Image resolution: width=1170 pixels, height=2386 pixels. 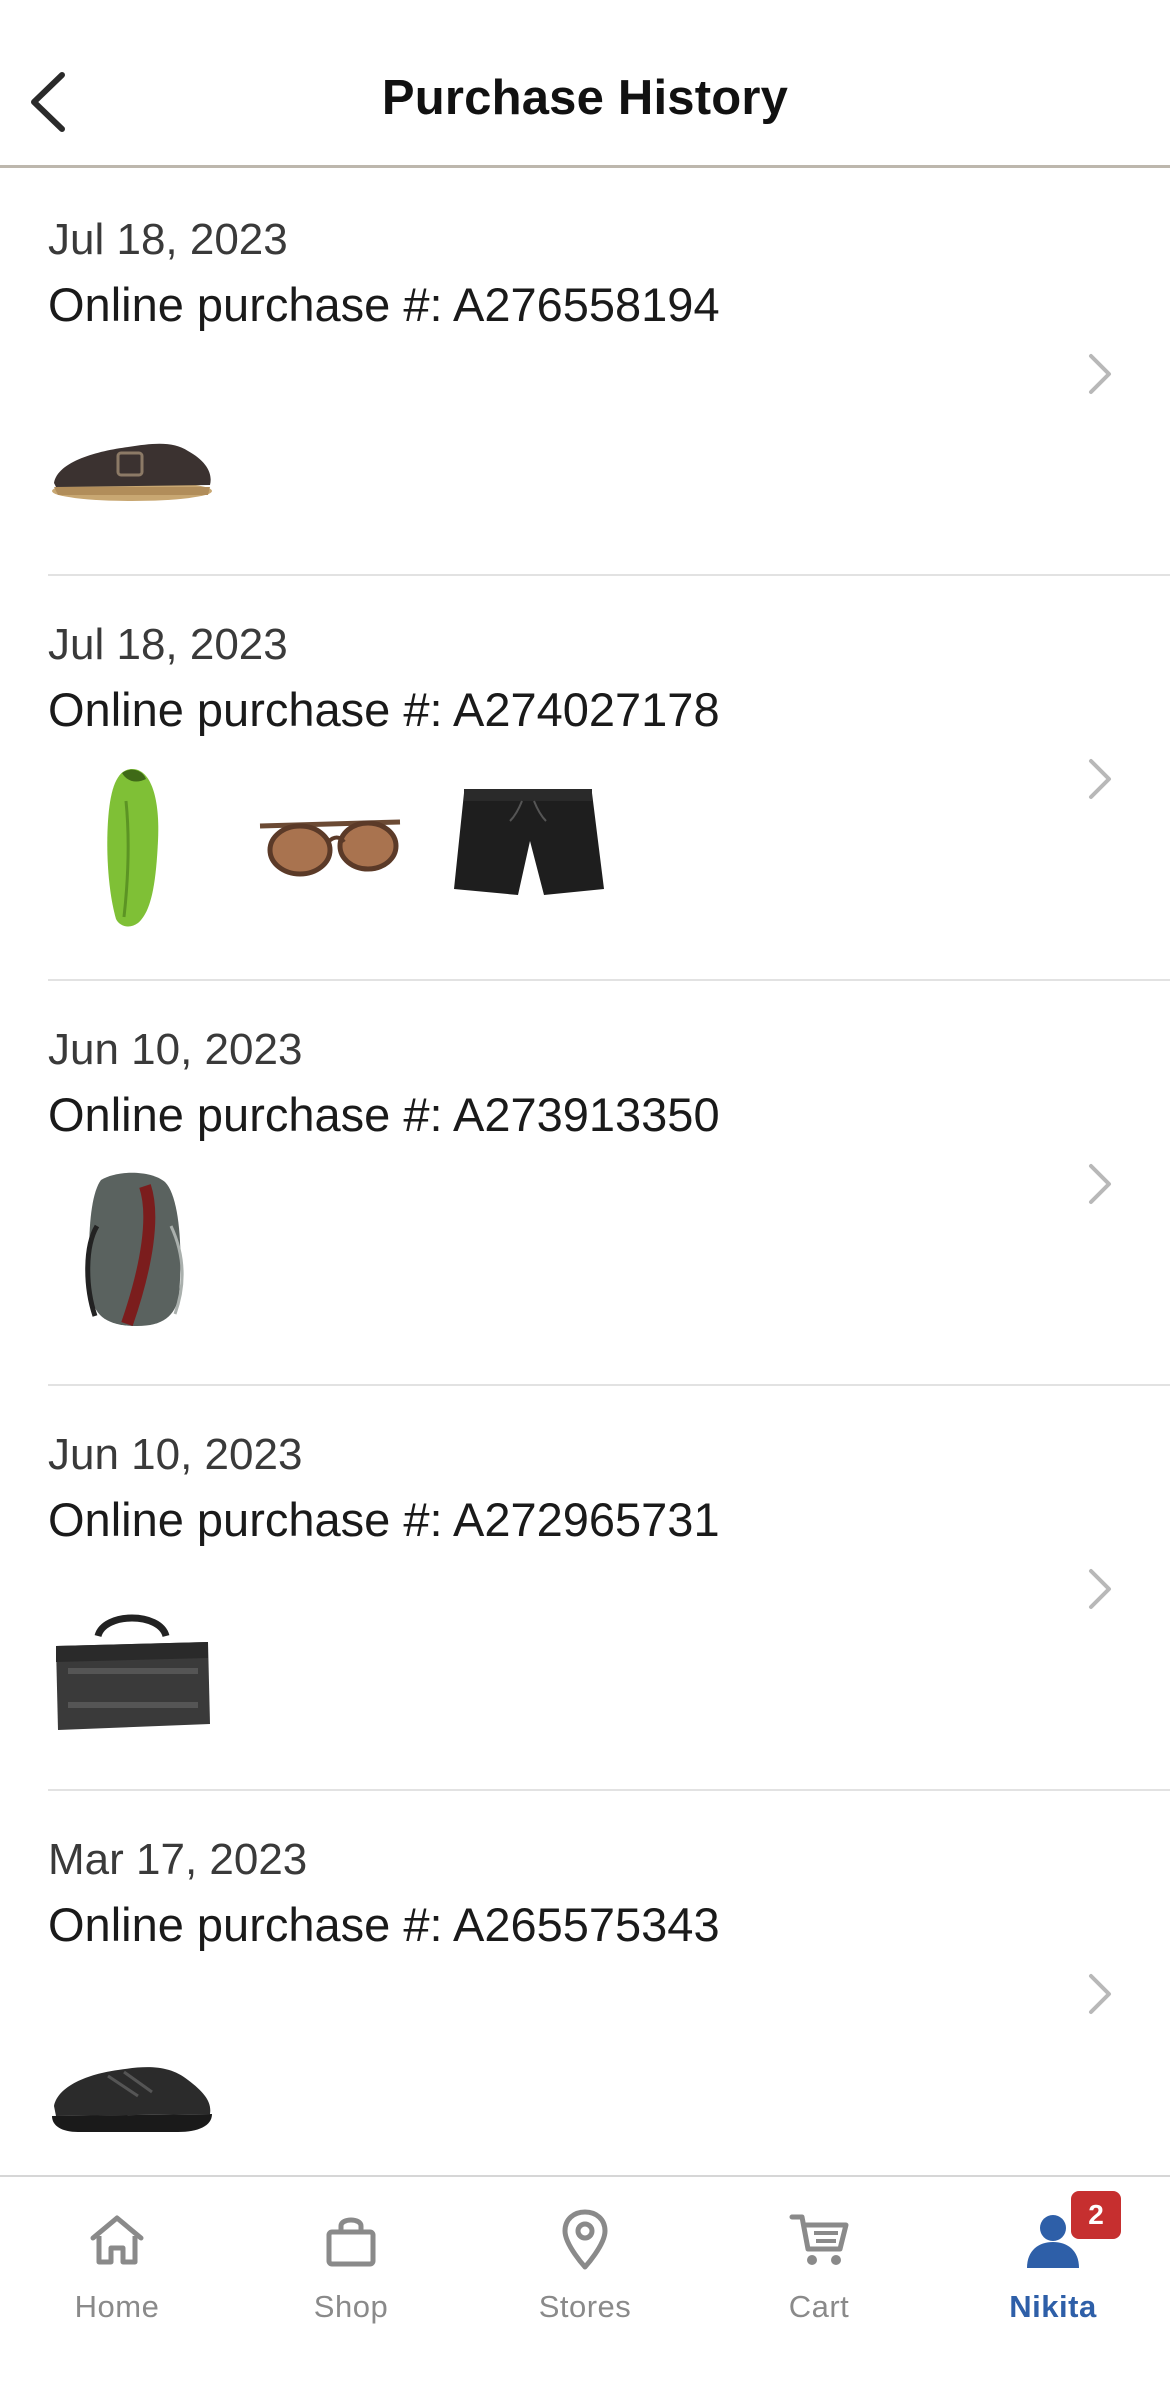 What do you see at coordinates (585, 2240) in the screenshot?
I see `location-pin-icon` at bounding box center [585, 2240].